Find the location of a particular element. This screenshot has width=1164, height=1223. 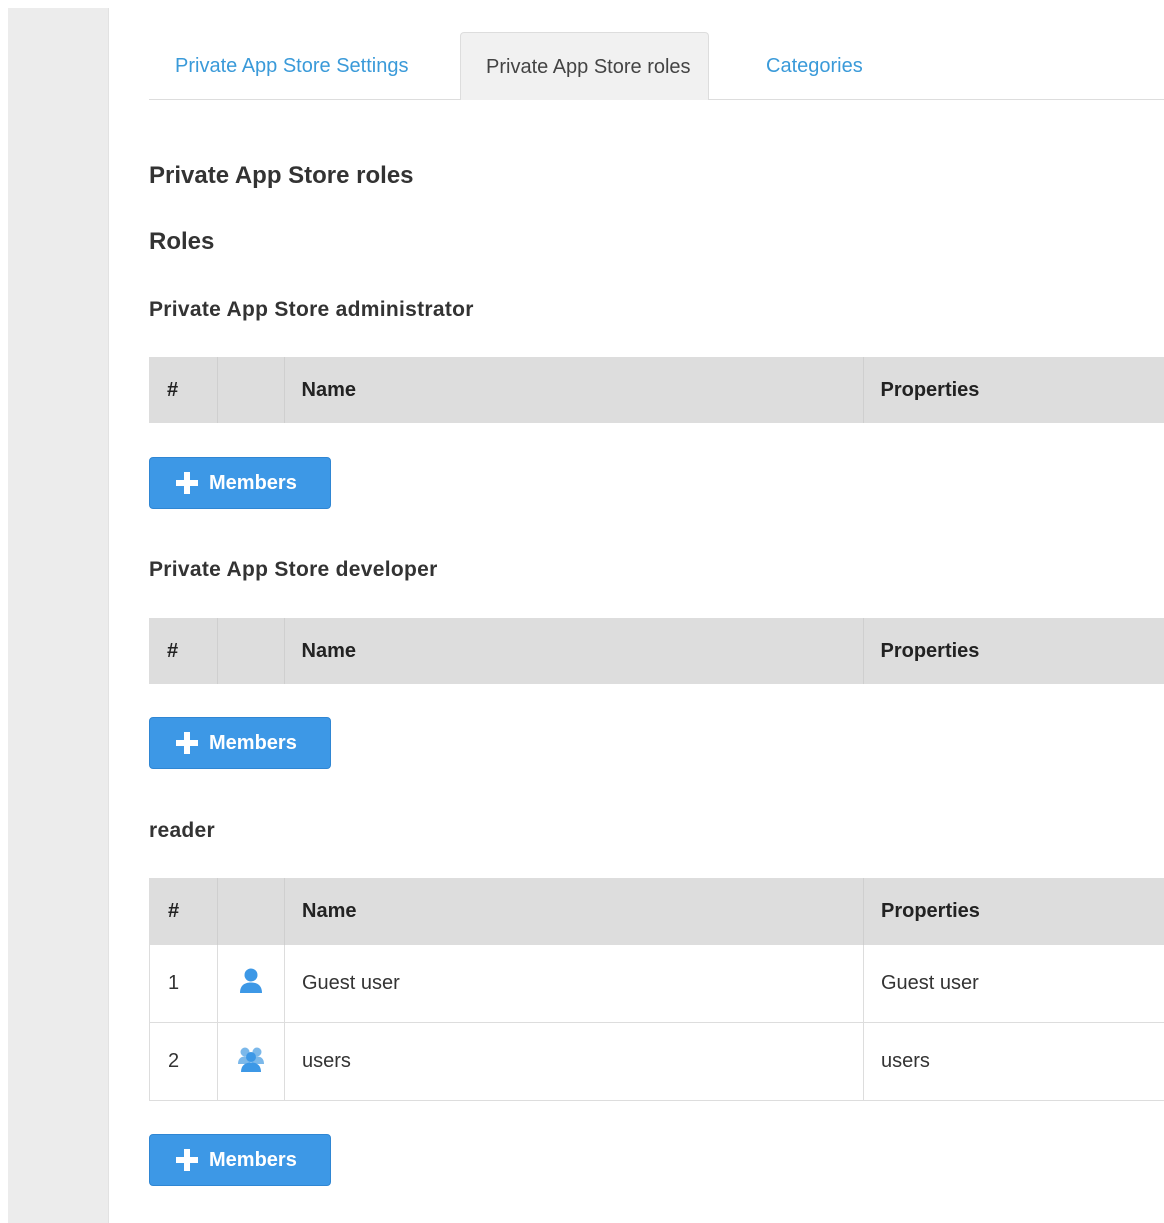

section-title: Roles is located at coordinates (182, 241).